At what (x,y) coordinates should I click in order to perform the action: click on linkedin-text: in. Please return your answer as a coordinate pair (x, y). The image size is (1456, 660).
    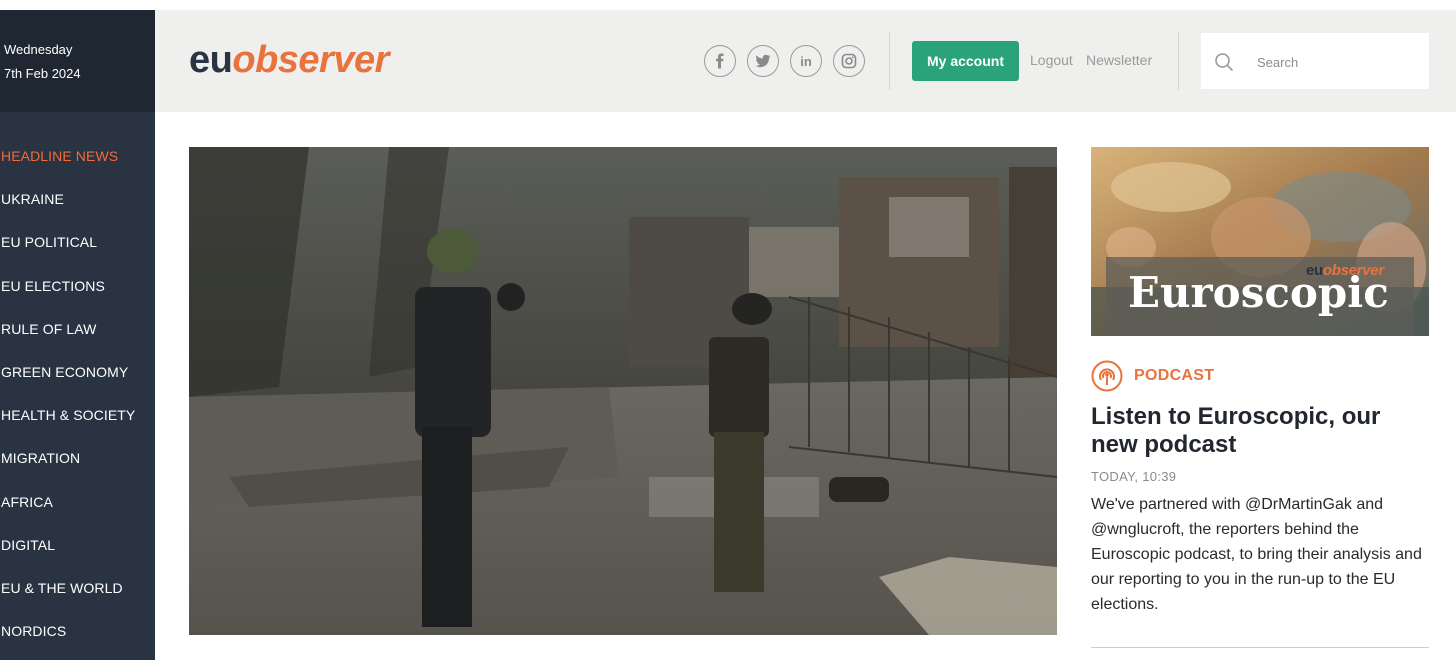
    Looking at the image, I should click on (806, 61).